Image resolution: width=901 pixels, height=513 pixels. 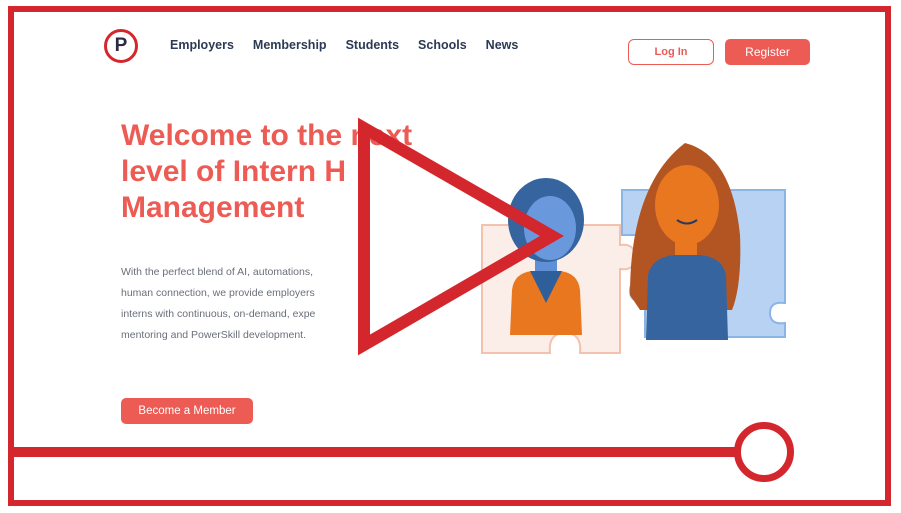 I want to click on video-scrubber-handle, so click(x=764, y=452).